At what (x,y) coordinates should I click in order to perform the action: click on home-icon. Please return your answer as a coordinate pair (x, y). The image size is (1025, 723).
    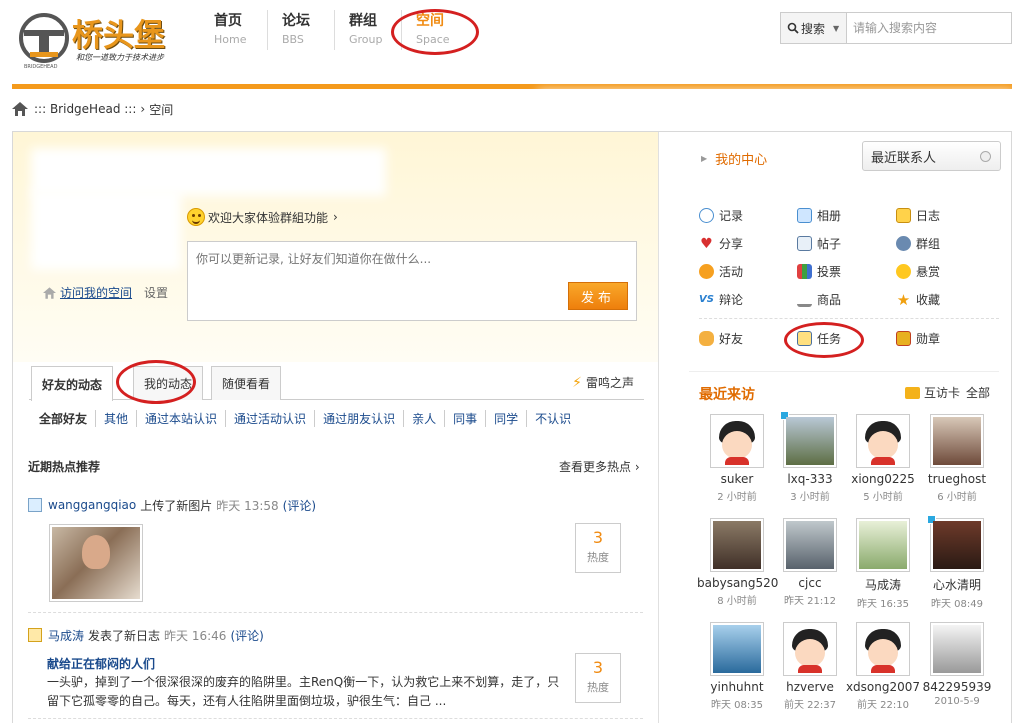
    Looking at the image, I should click on (20, 109).